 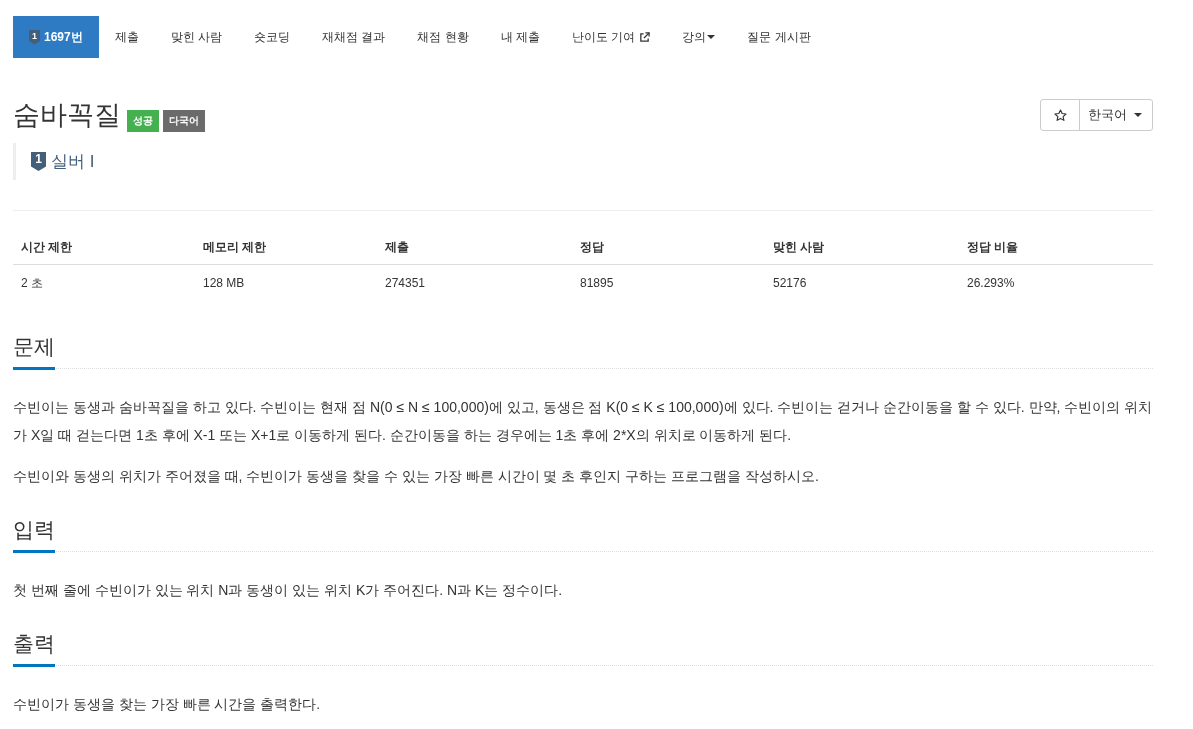 What do you see at coordinates (126, 37) in the screenshot?
I see `nav-tab: 제출` at bounding box center [126, 37].